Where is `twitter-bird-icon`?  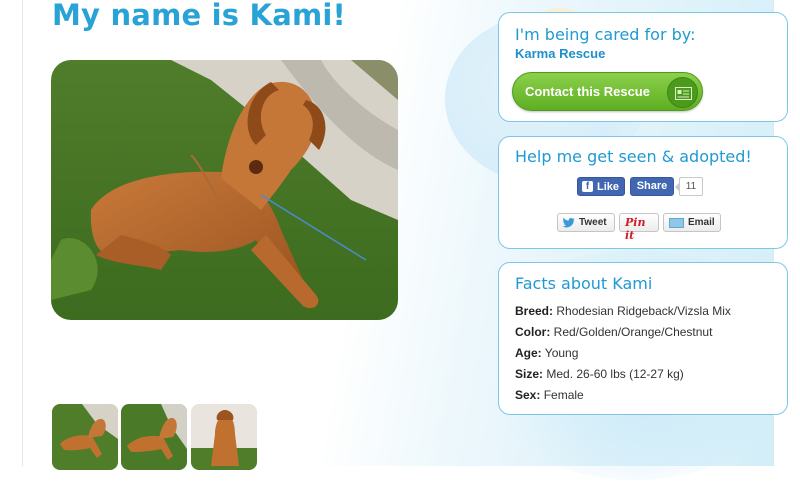
twitter-bird-icon is located at coordinates (568, 222).